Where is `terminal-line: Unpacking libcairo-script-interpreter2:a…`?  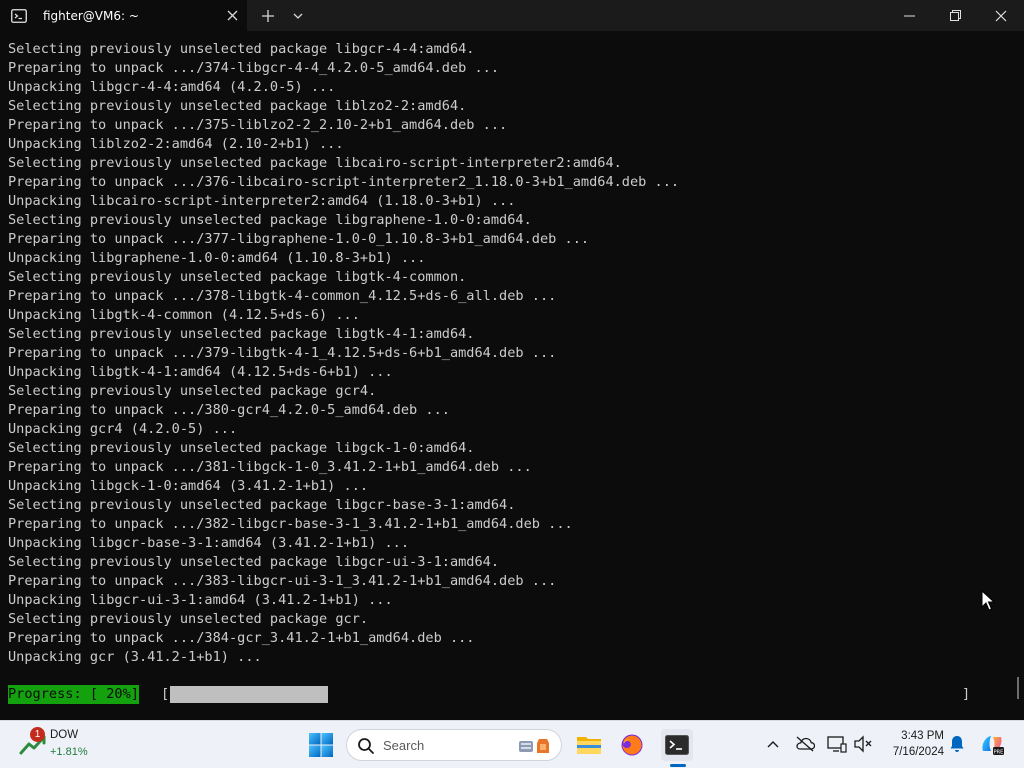
terminal-line: Unpacking libcairo-script-interpreter2:a… is located at coordinates (262, 201).